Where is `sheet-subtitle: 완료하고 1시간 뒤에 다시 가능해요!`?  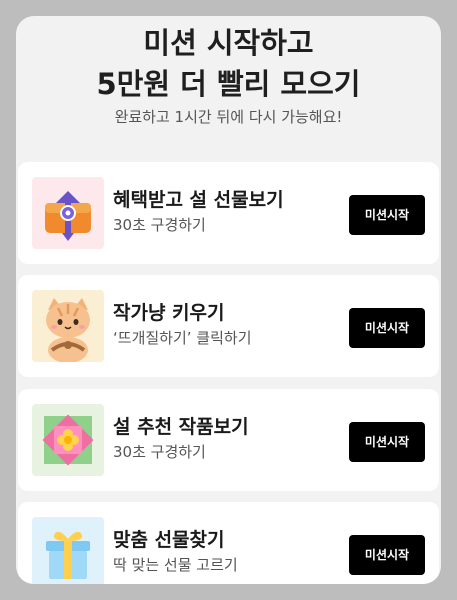
sheet-subtitle: 완료하고 1시간 뒤에 다시 가능해요! is located at coordinates (228, 117).